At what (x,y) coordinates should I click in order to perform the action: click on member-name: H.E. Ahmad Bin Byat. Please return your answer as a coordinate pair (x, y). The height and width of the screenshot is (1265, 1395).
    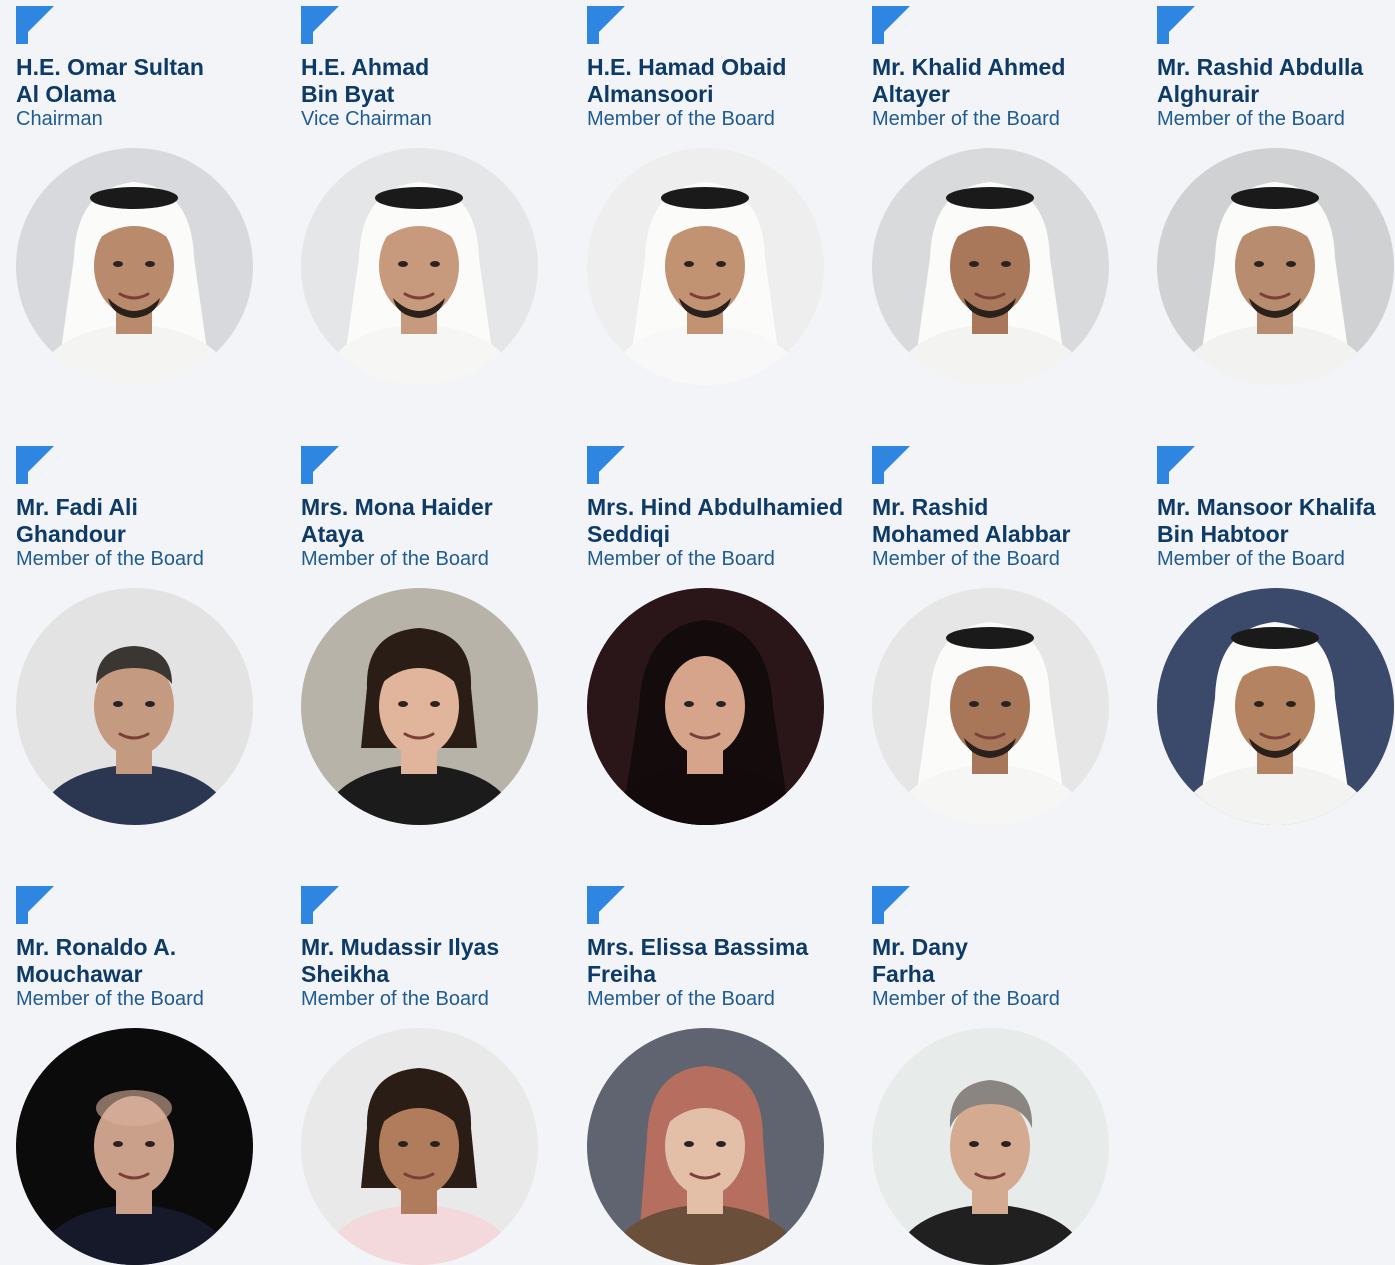
    Looking at the image, I should click on (365, 81).